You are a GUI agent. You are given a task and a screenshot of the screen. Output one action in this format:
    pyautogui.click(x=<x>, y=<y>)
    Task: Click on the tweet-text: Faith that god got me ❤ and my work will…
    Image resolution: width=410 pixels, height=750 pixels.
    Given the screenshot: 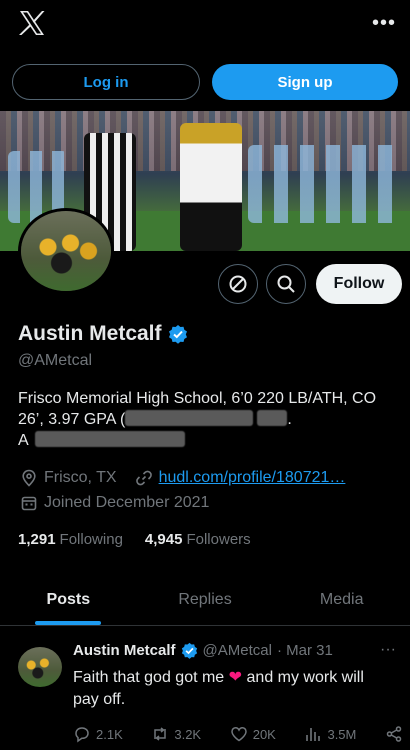 What is the action you would take?
    pyautogui.click(x=233, y=689)
    